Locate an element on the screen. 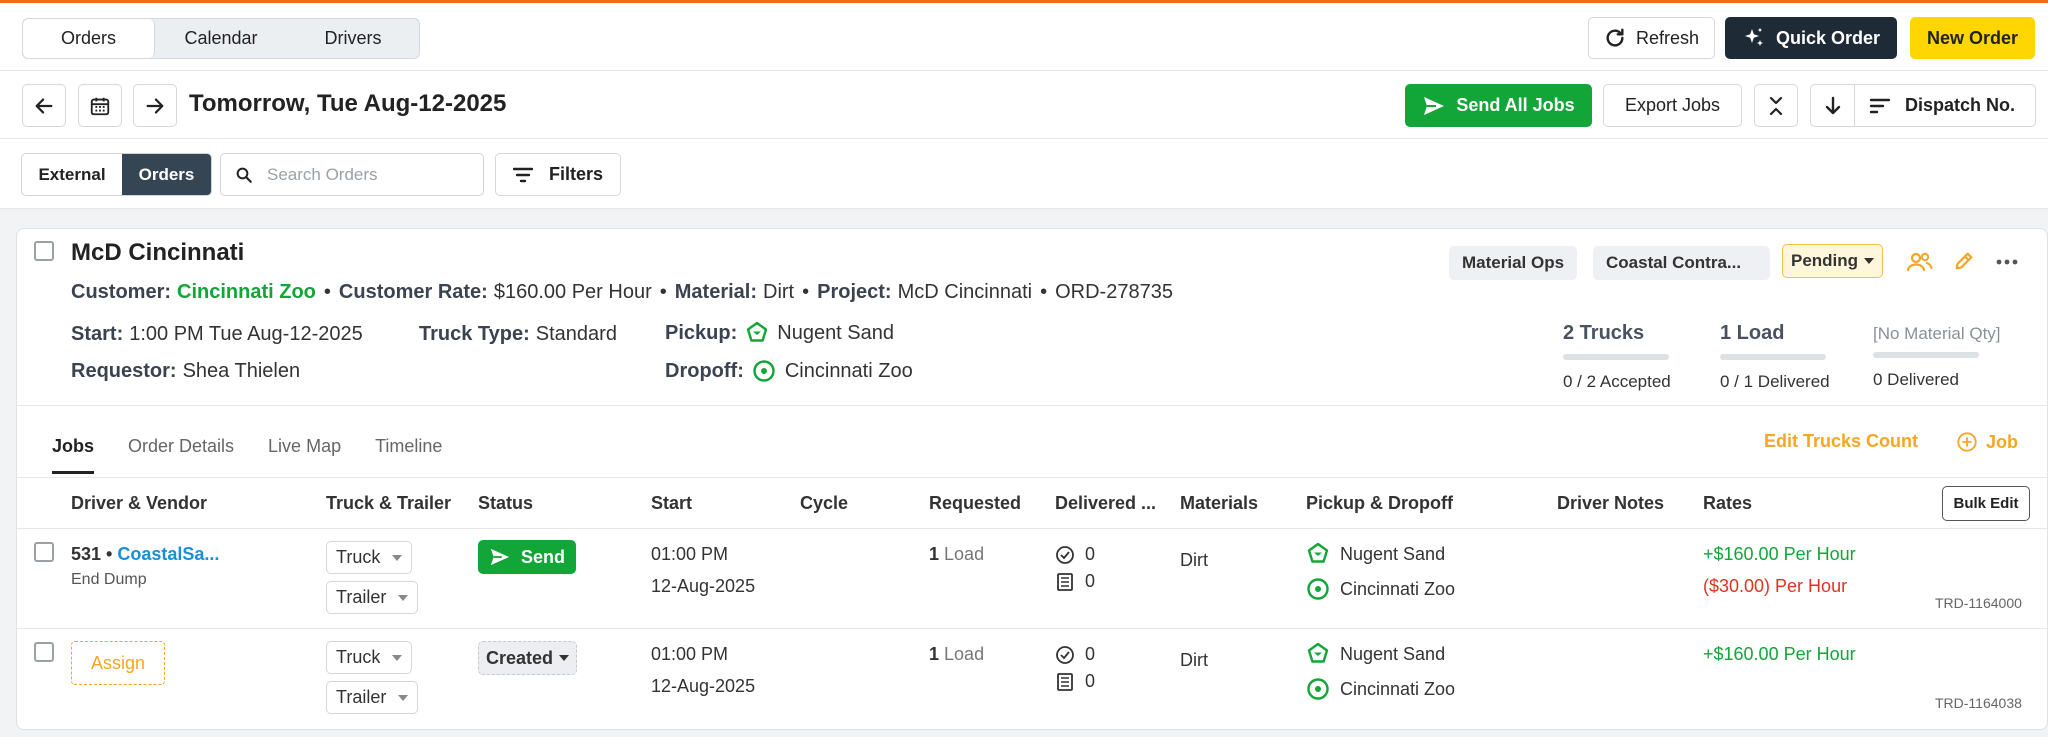  calendar-icon is located at coordinates (100, 106).